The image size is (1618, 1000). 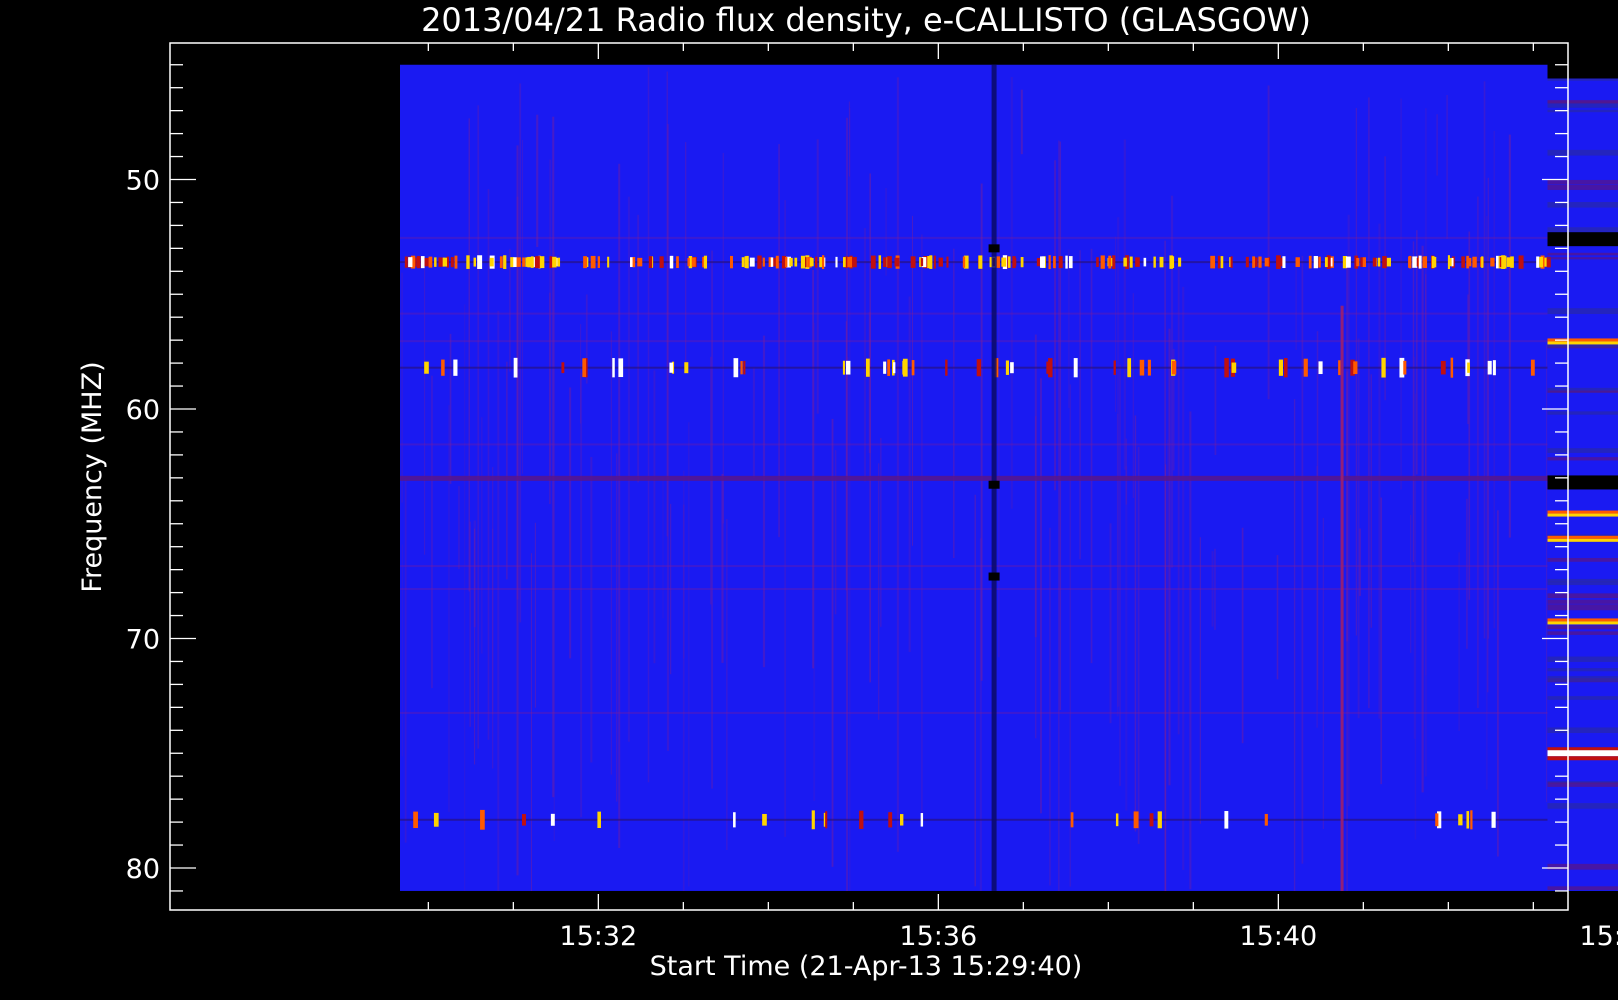 I want to click on y-tick-label: 80, so click(x=143, y=869).